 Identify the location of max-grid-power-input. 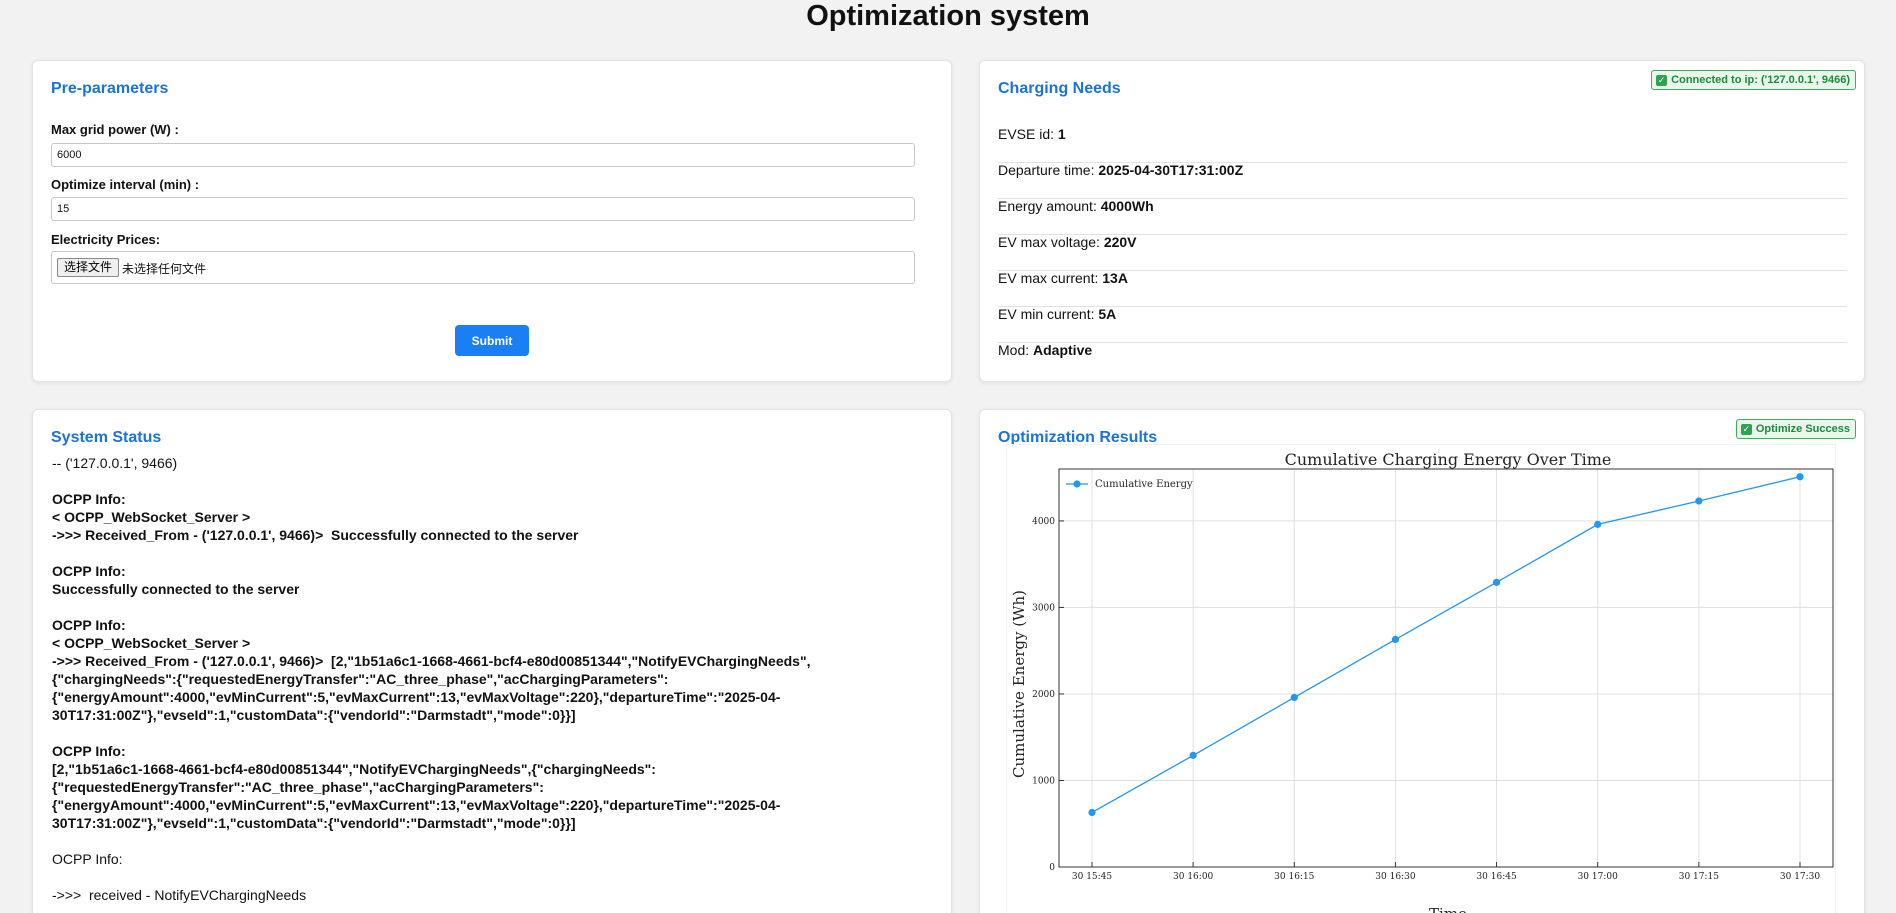
(483, 155).